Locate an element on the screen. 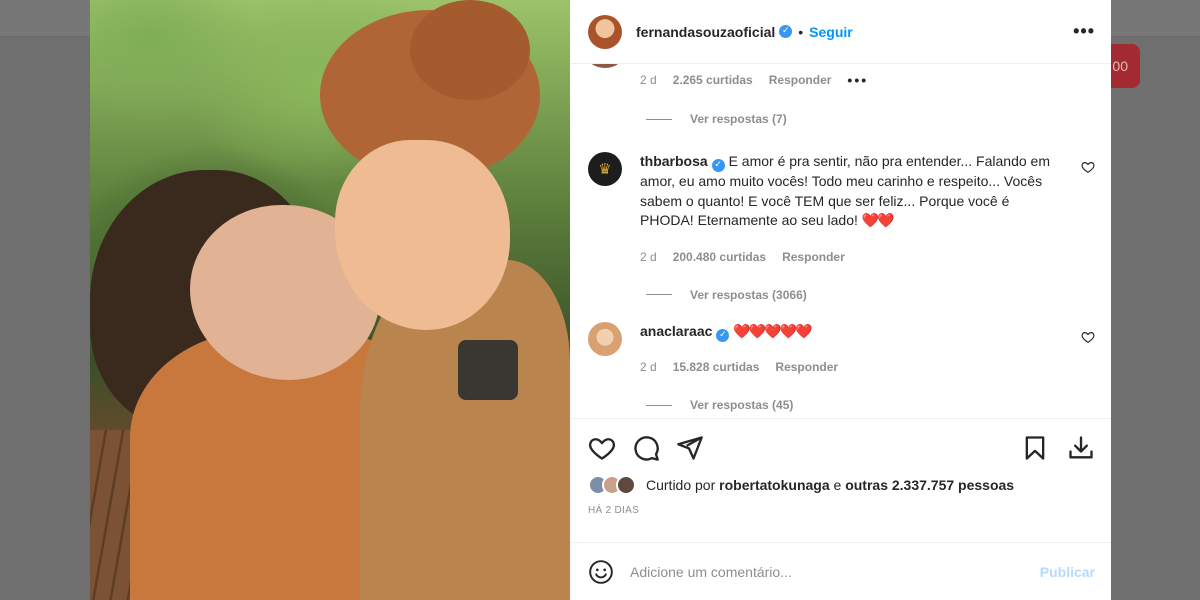 Image resolution: width=1200 pixels, height=600 pixels. post-header: fernandasouzaoficial ✓ • Seguir ••• is located at coordinates (840, 32).